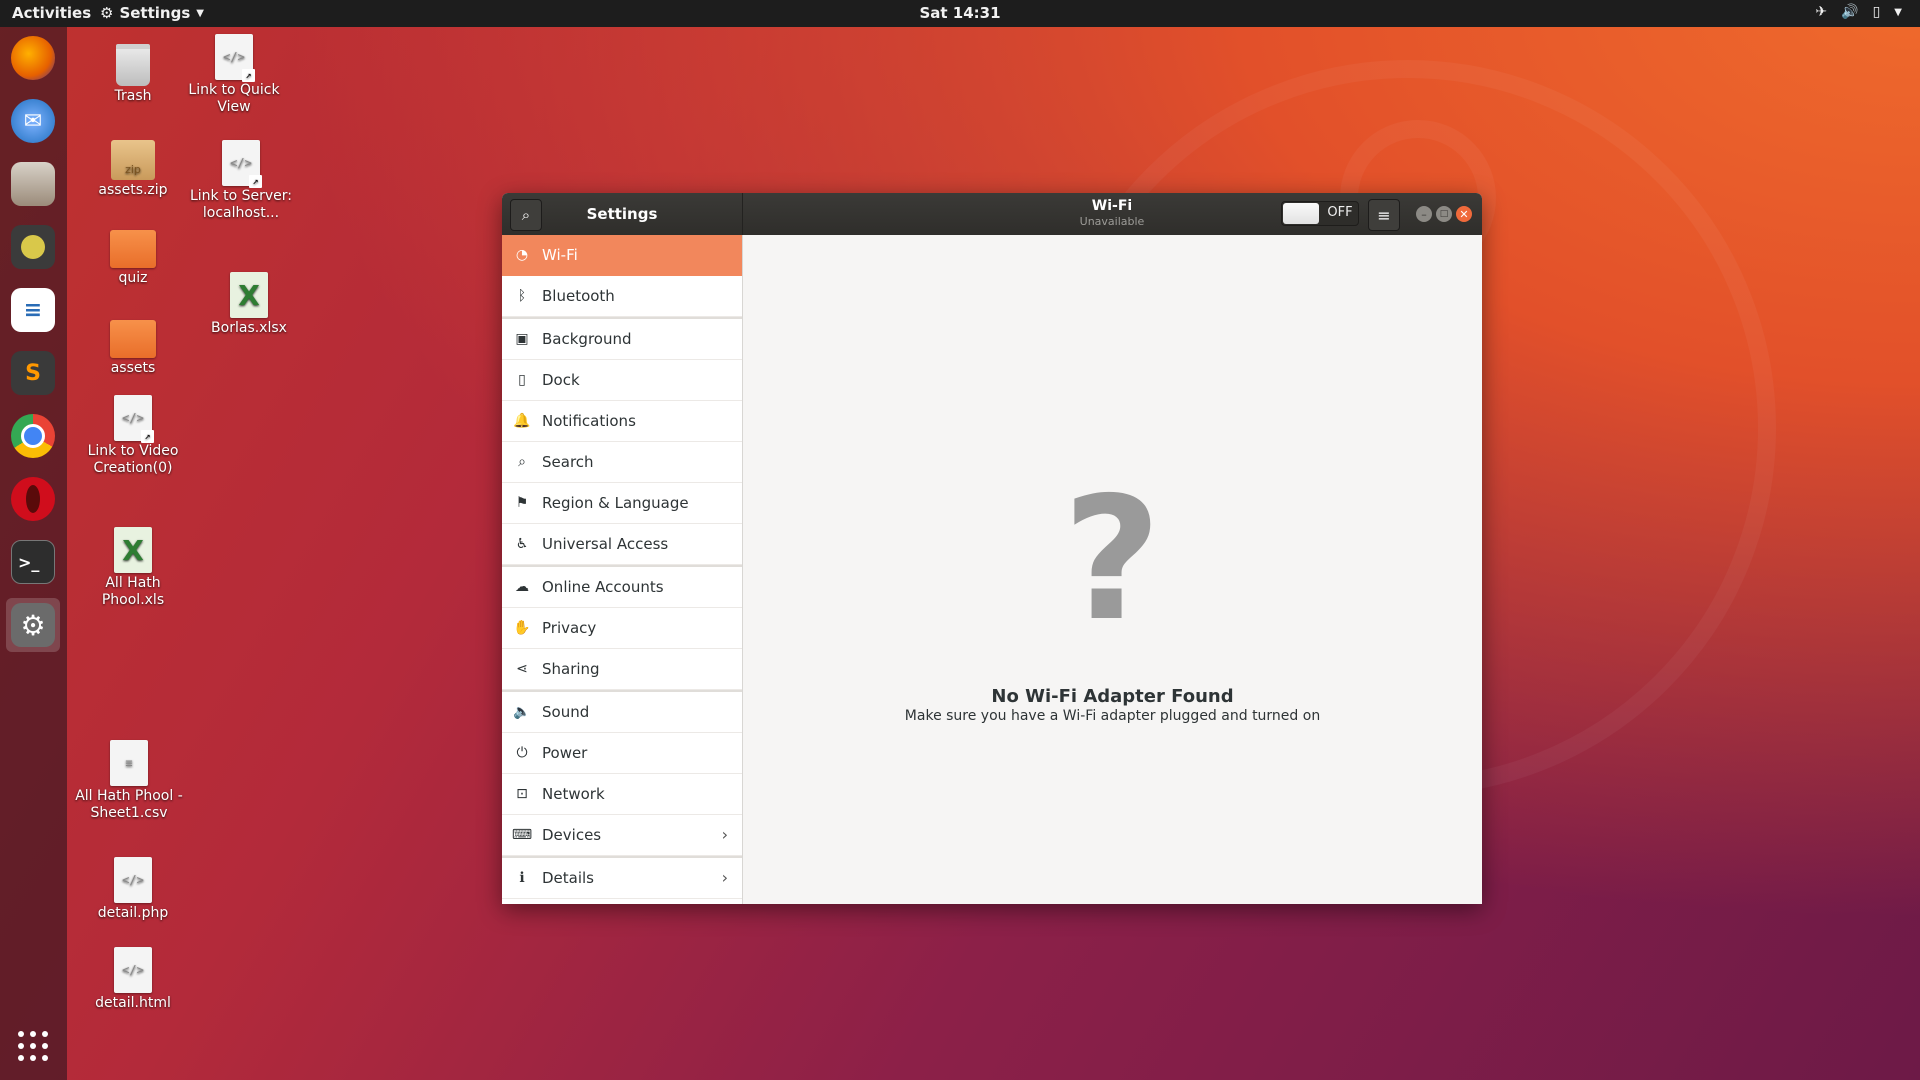 Image resolution: width=1920 pixels, height=1080 pixels. What do you see at coordinates (622, 462) in the screenshot?
I see `sidebar-item-search: ⌕ Search` at bounding box center [622, 462].